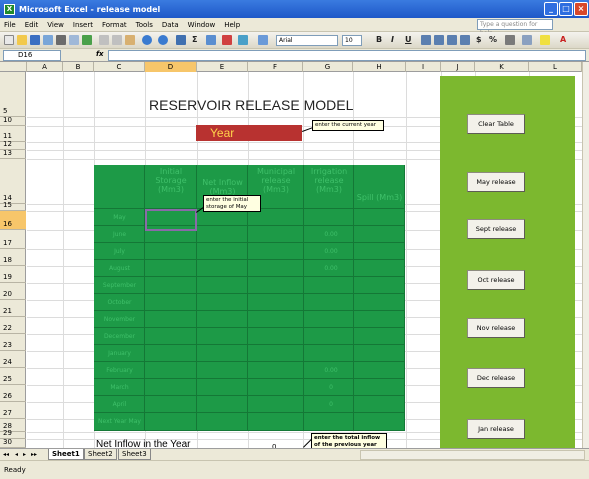 Image resolution: width=589 pixels, height=479 pixels. I want to click on column-header: L, so click(555, 67).